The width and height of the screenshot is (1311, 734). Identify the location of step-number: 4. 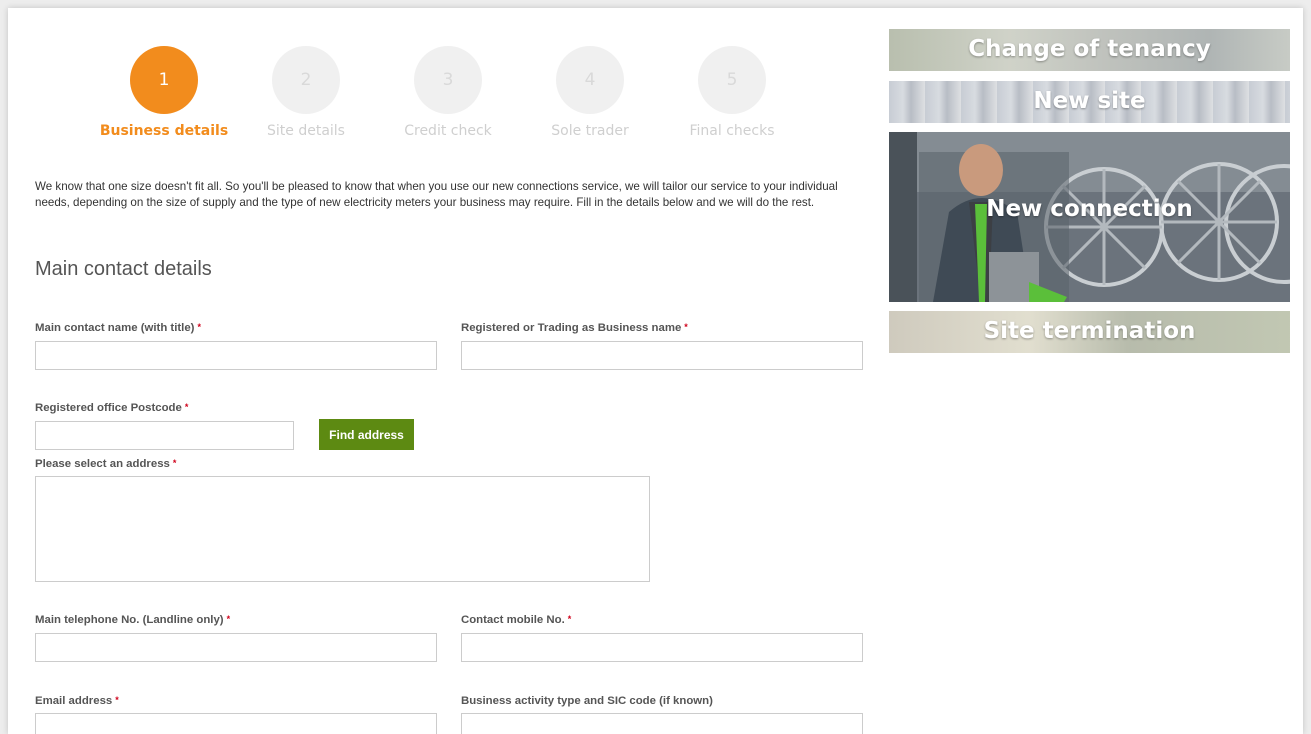
(590, 80).